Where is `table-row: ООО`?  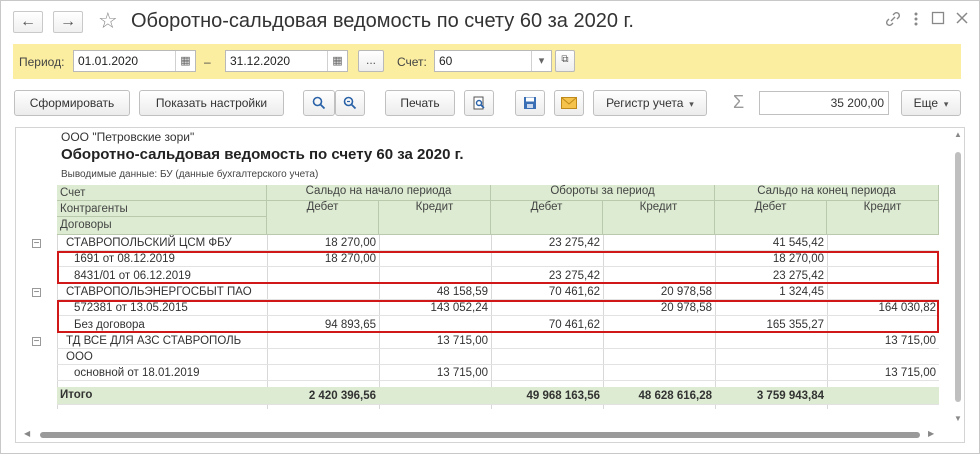
table-row: ООО is located at coordinates (498, 357).